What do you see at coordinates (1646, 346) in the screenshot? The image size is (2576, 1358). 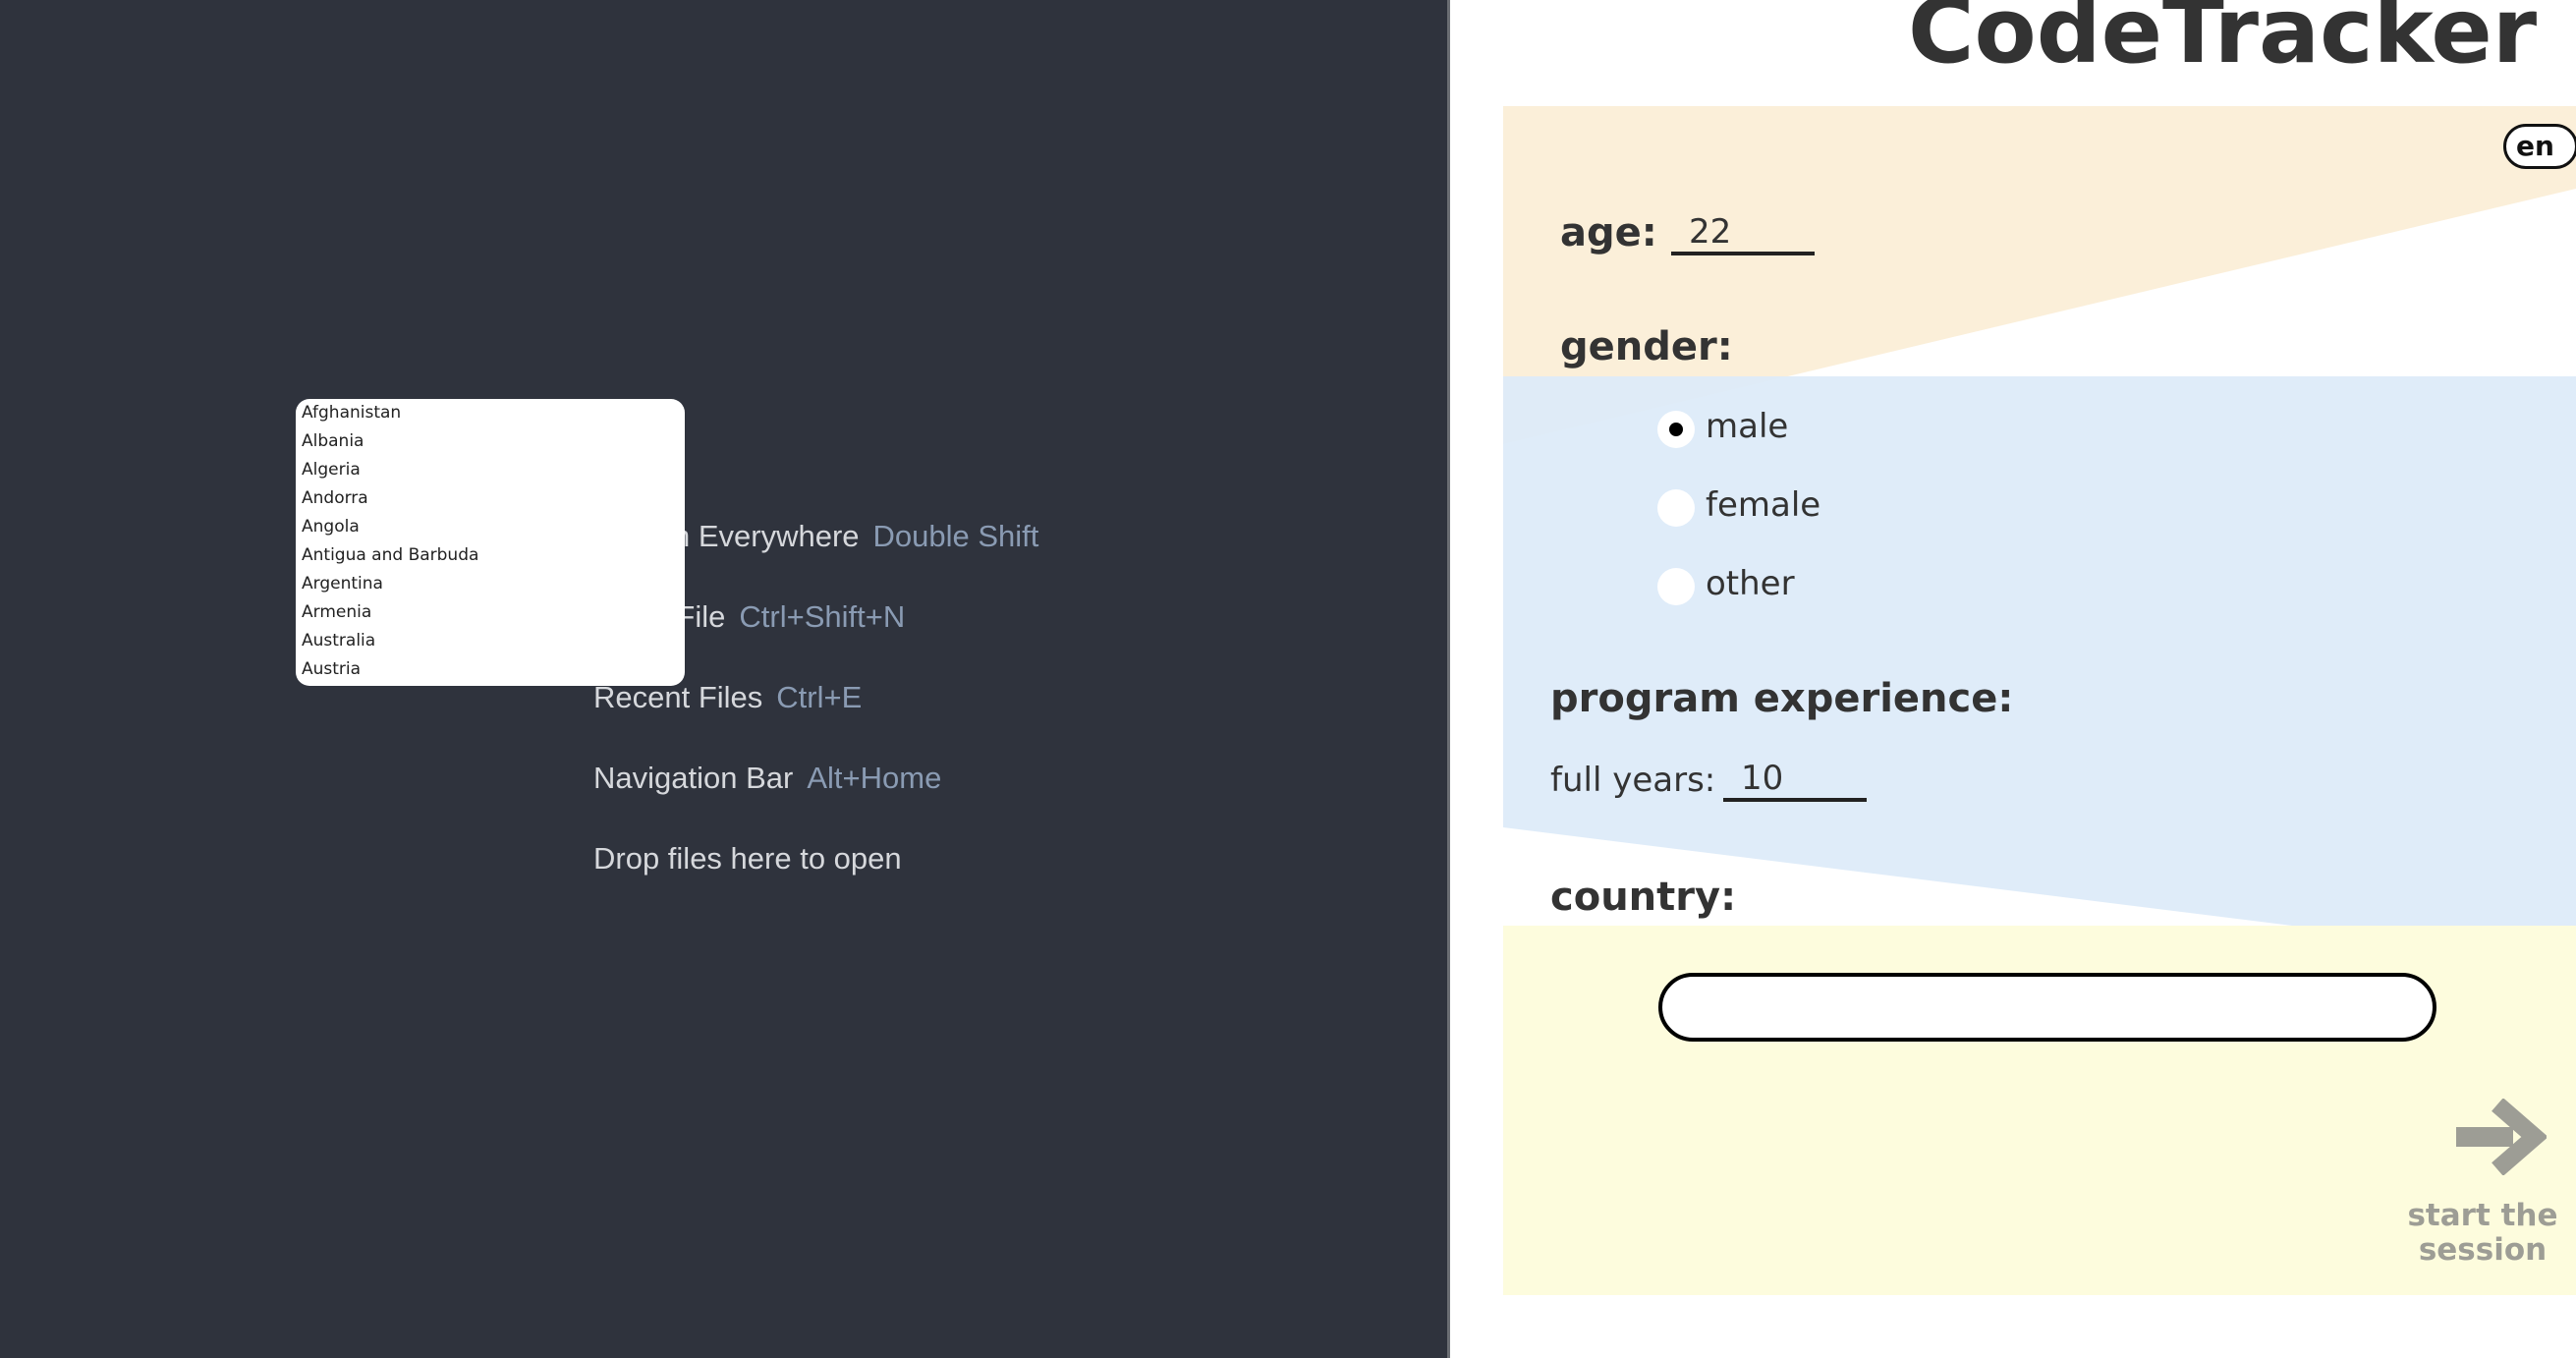 I see `gender-label: gender:` at bounding box center [1646, 346].